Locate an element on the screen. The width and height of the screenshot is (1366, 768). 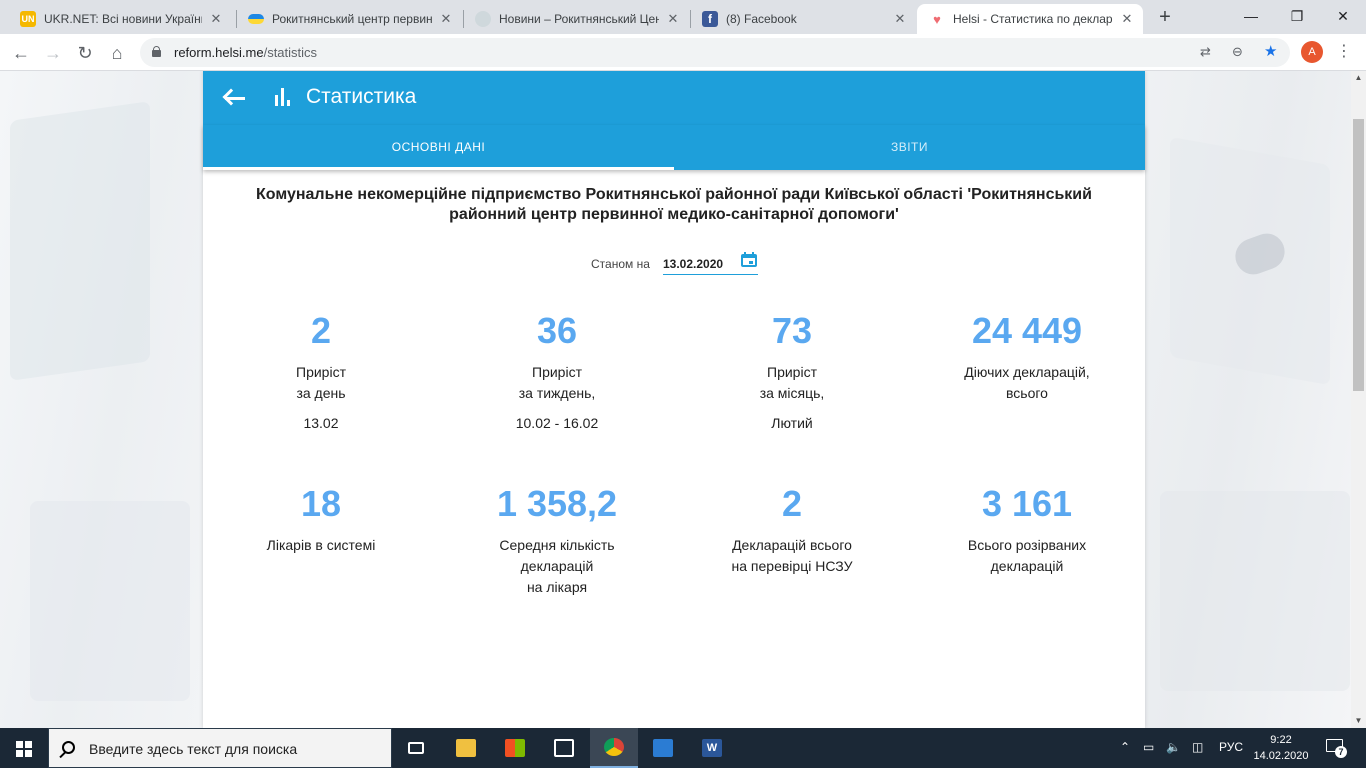
browser-tab-facebook: f (8) Facebook ✕ is located at coordinates (803, 19).